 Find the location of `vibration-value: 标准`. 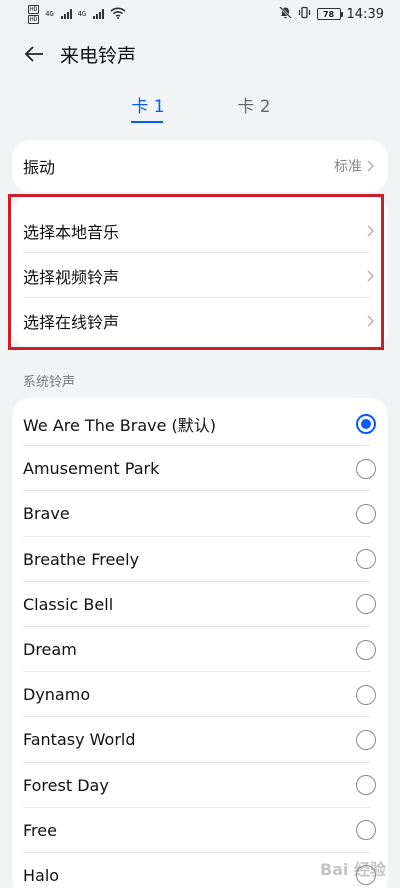

vibration-value: 标准 is located at coordinates (348, 167).